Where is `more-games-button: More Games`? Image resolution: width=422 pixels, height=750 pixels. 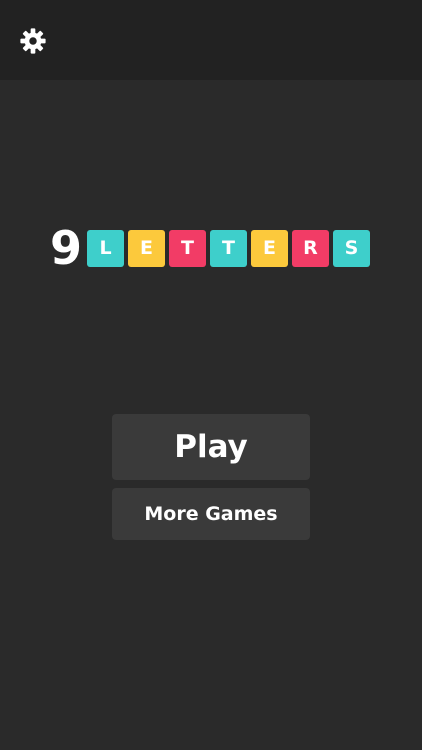 more-games-button: More Games is located at coordinates (211, 514).